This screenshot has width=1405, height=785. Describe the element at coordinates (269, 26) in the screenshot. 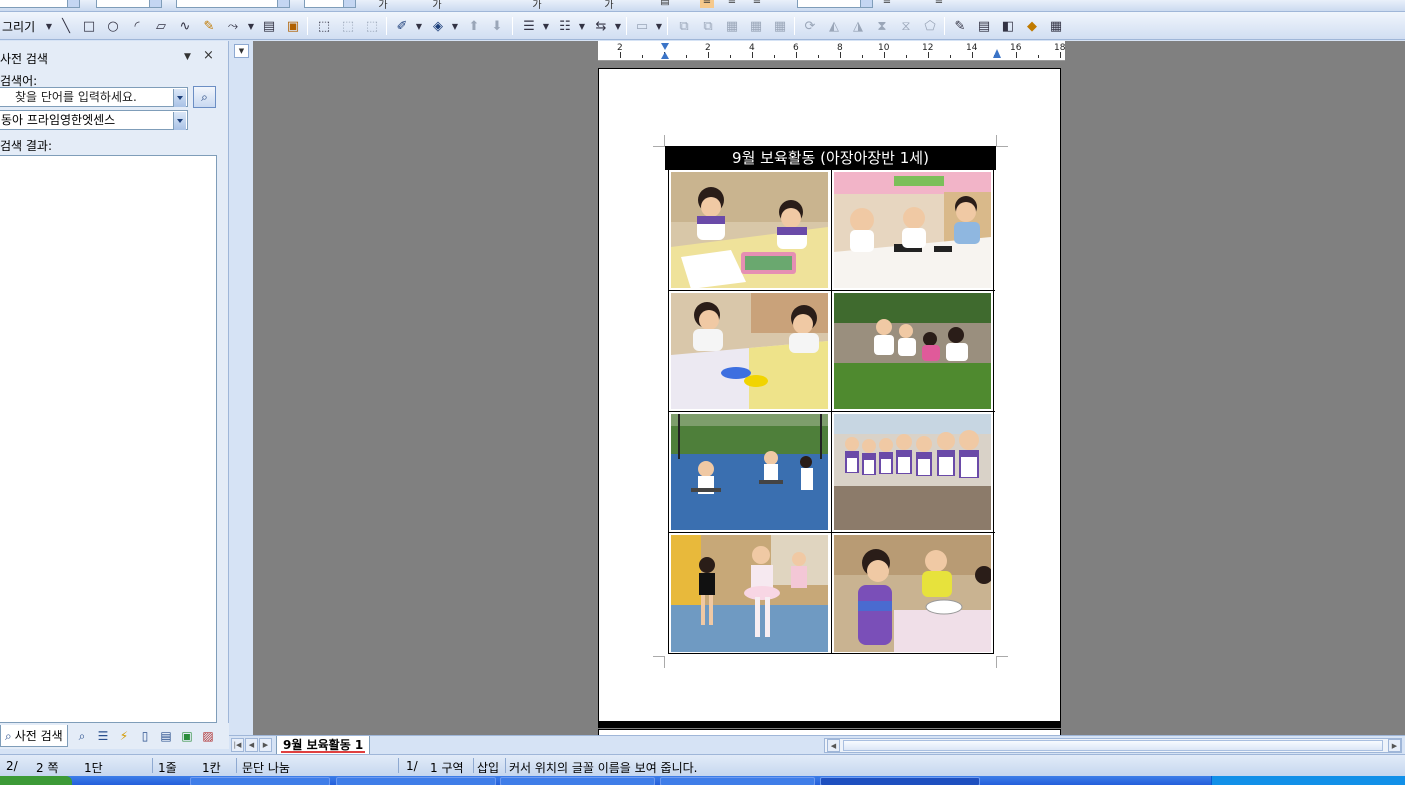

I see `textbox-icon: ▤` at that location.